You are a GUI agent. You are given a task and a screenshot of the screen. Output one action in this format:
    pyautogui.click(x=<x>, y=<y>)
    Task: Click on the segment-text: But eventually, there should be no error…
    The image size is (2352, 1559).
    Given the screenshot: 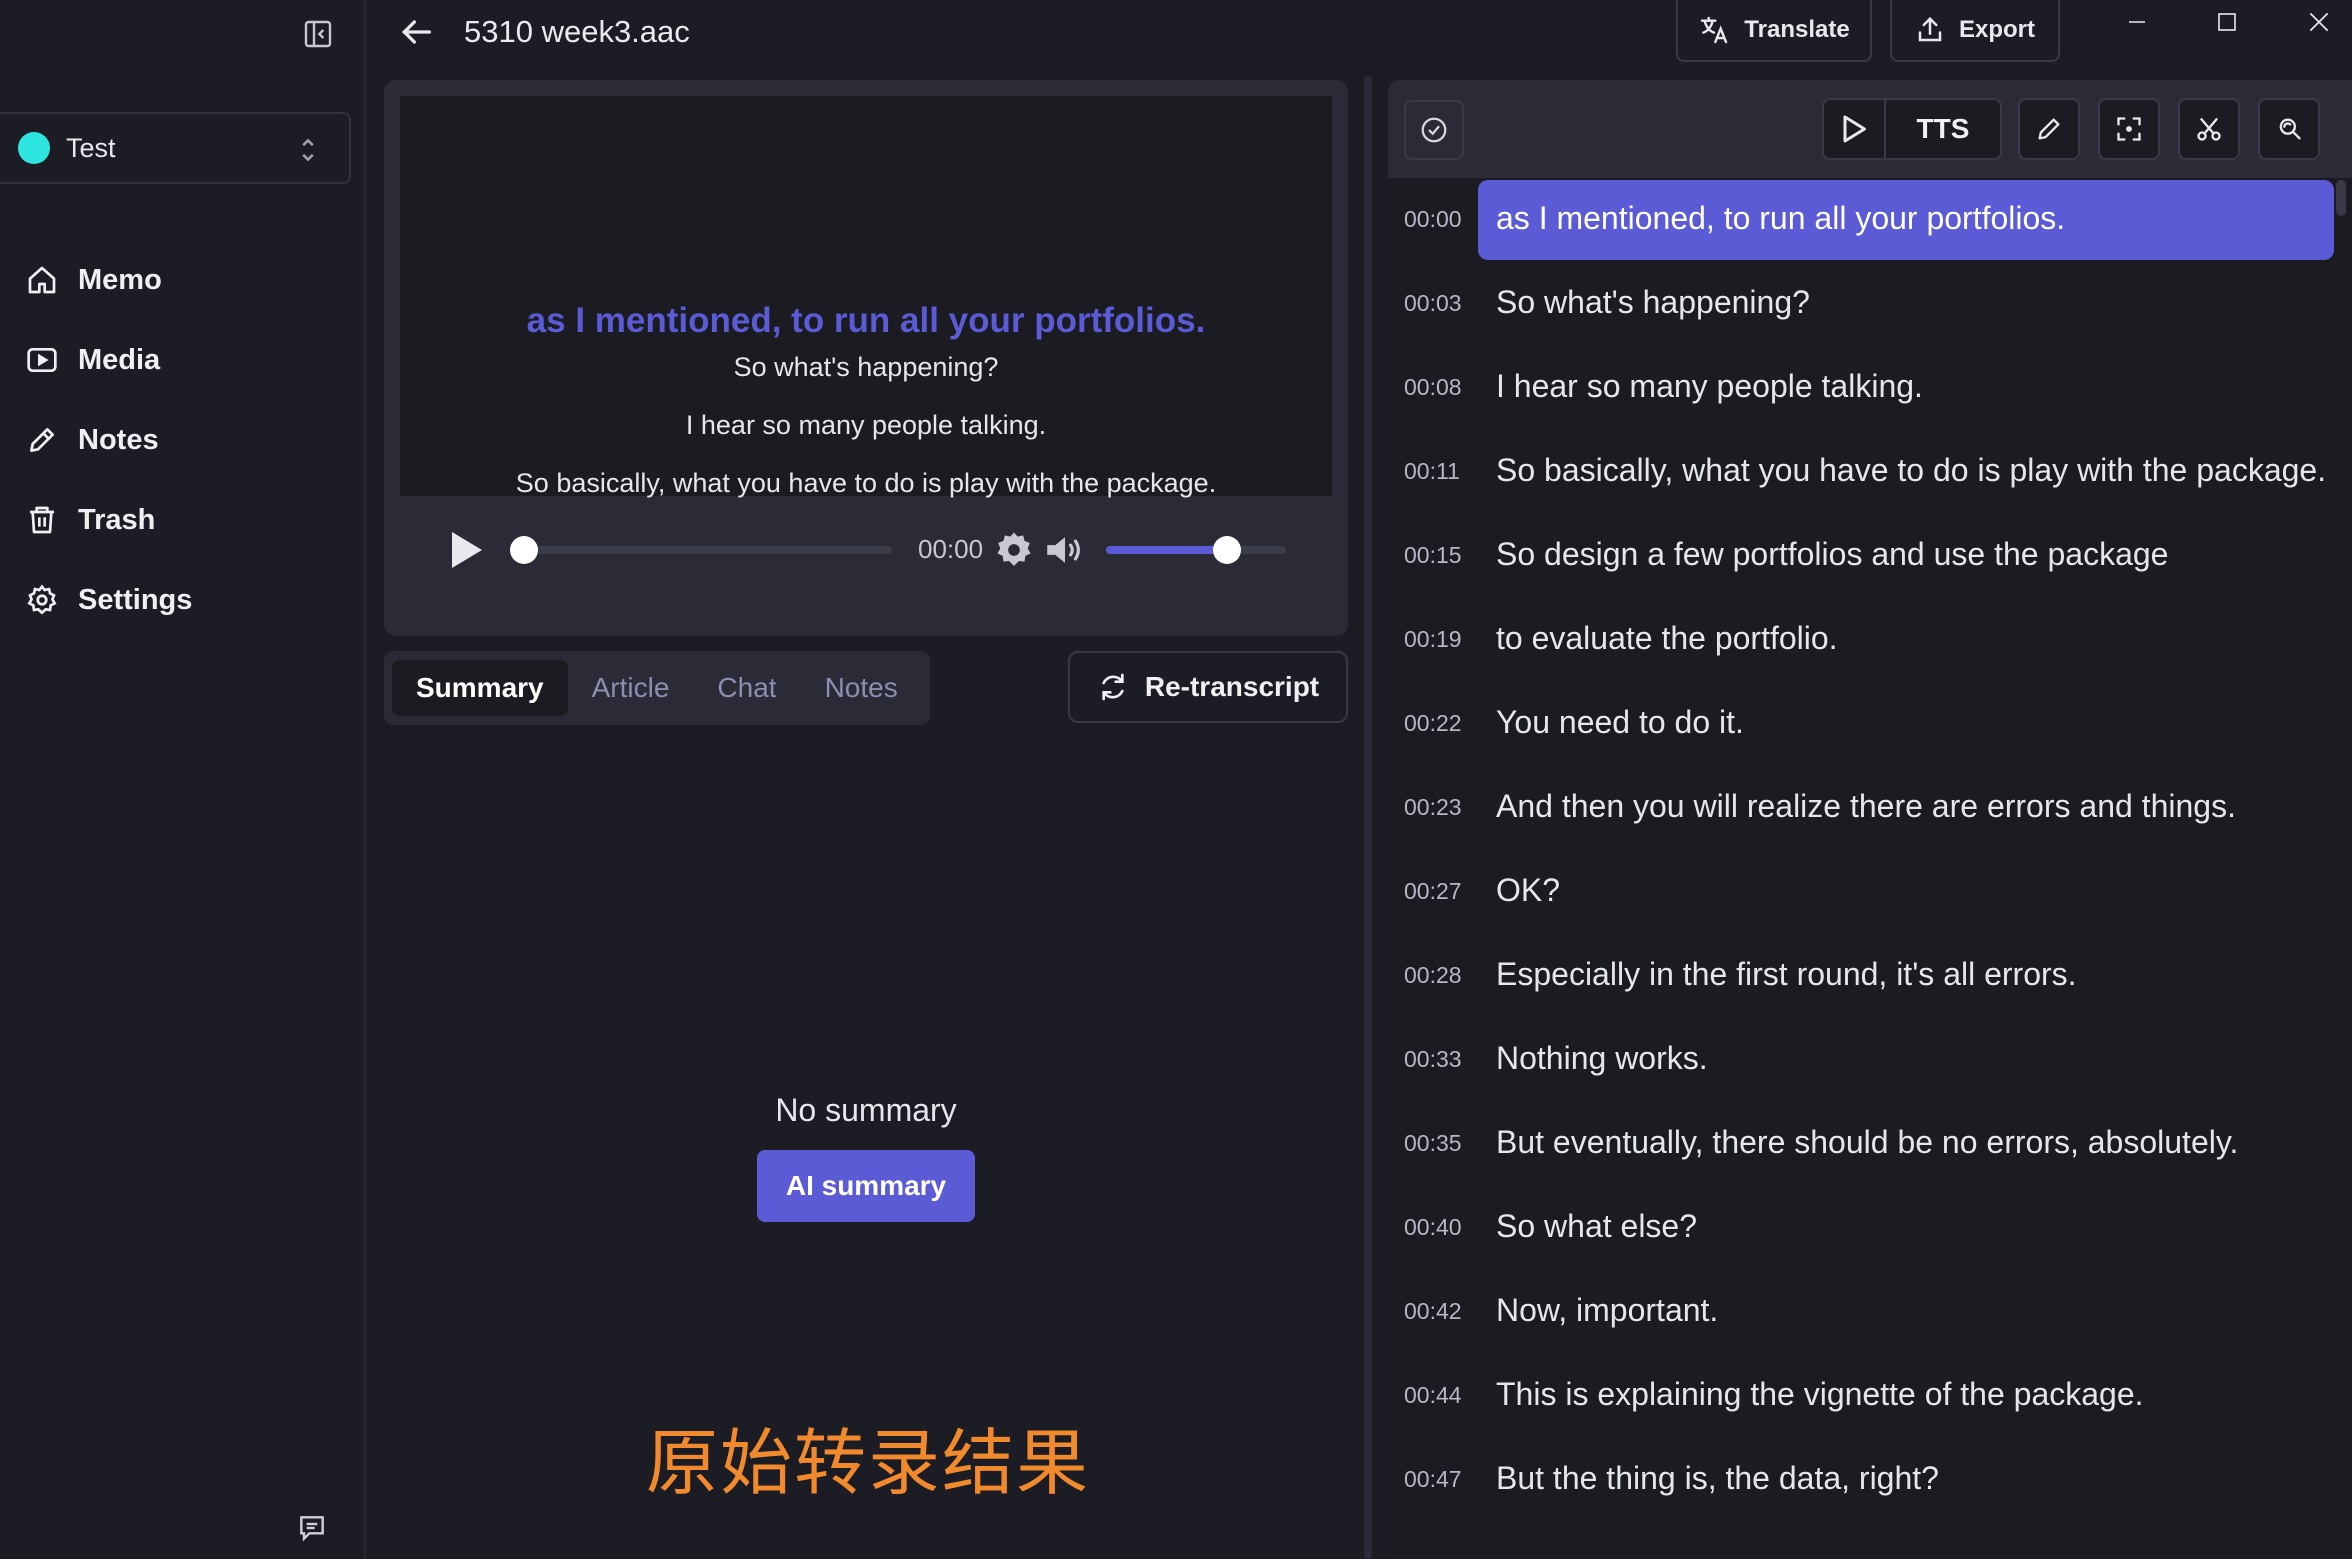 What is the action you would take?
    pyautogui.click(x=1867, y=1142)
    